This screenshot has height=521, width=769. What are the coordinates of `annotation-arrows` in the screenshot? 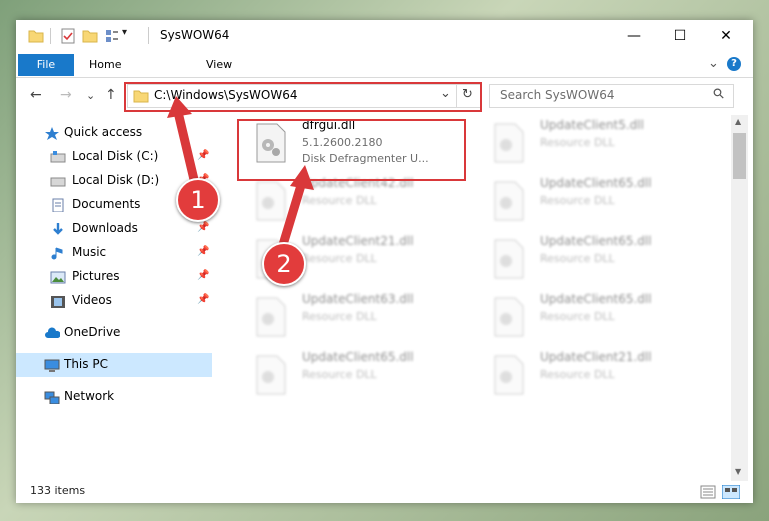 It's located at (240, 174).